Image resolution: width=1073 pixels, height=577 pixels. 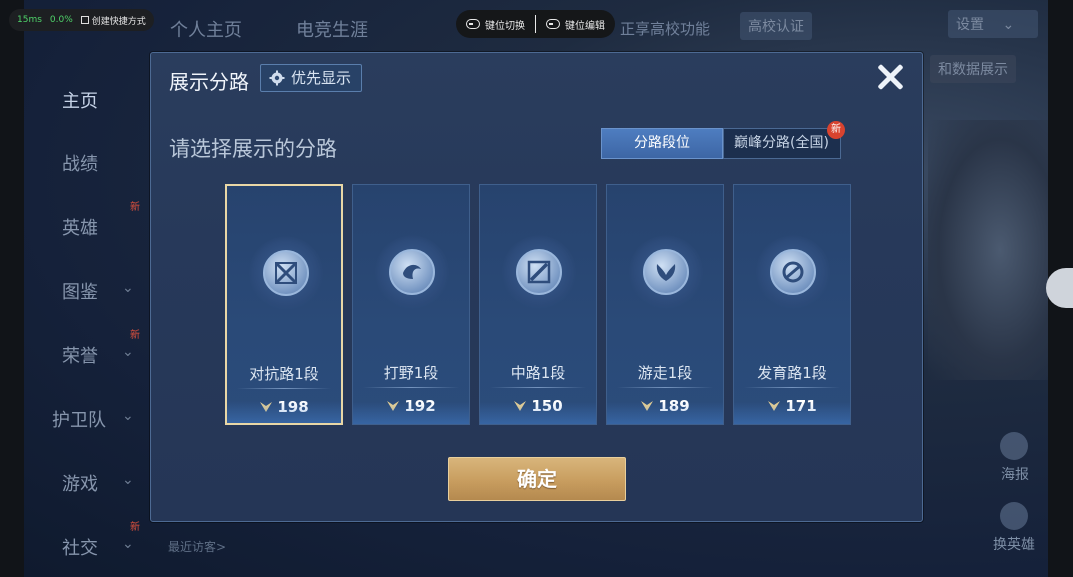 I want to click on tab-peak-lane: 巅峰分路(全国) 新, so click(x=784, y=140).